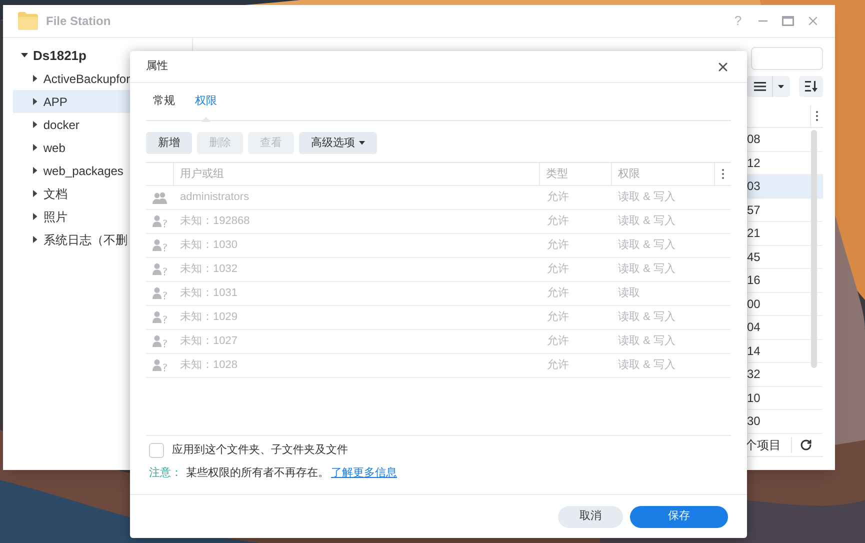 Image resolution: width=865 pixels, height=543 pixels. Describe the element at coordinates (760, 86) in the screenshot. I see `list-icon` at that location.